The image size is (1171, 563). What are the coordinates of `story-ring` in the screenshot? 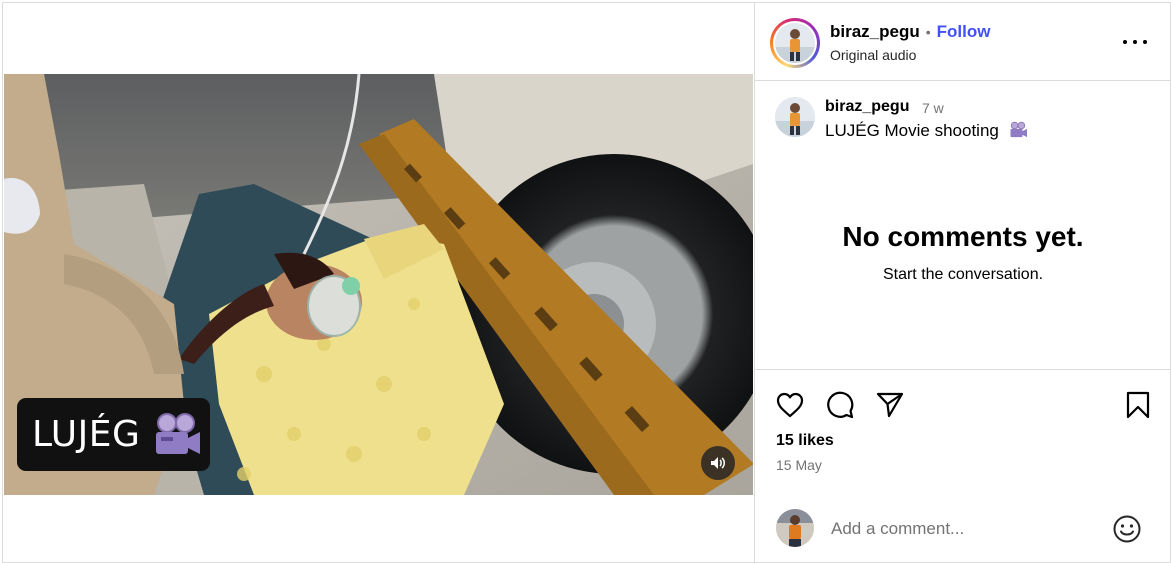 It's located at (795, 43).